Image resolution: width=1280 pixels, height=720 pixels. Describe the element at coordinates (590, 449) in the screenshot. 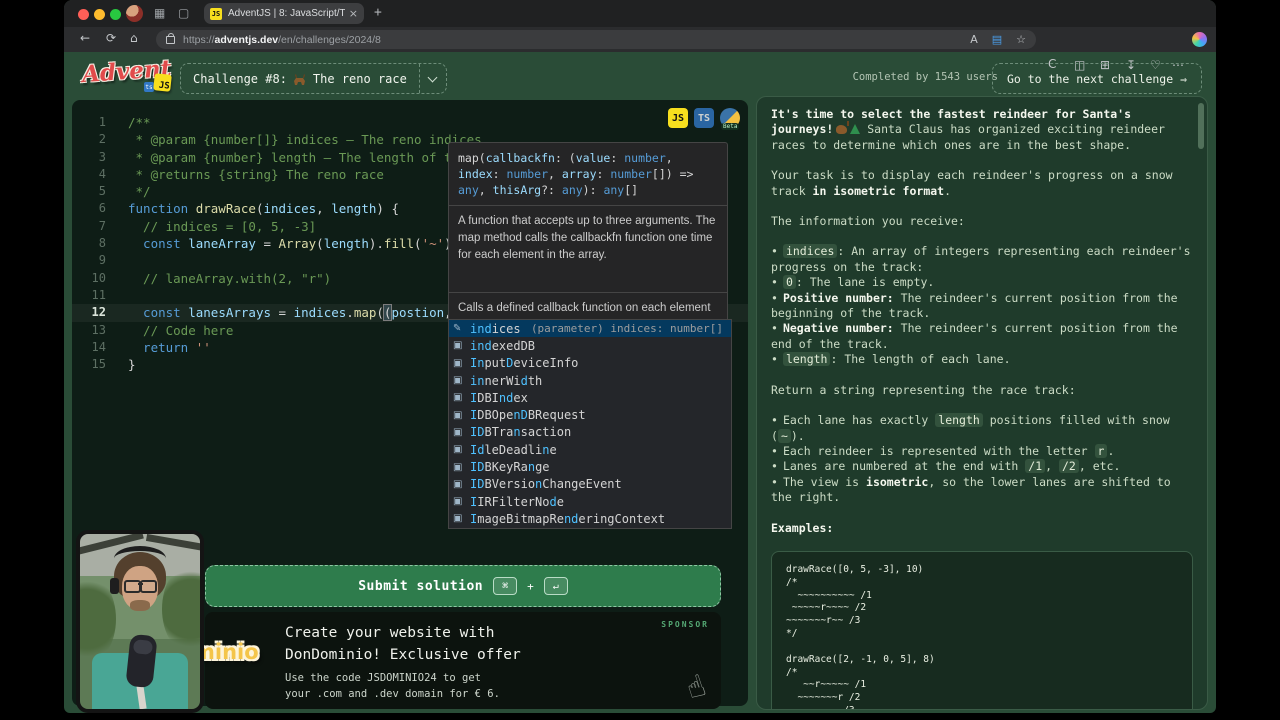

I see `suggest-item: ▣ IdleDeadline` at that location.